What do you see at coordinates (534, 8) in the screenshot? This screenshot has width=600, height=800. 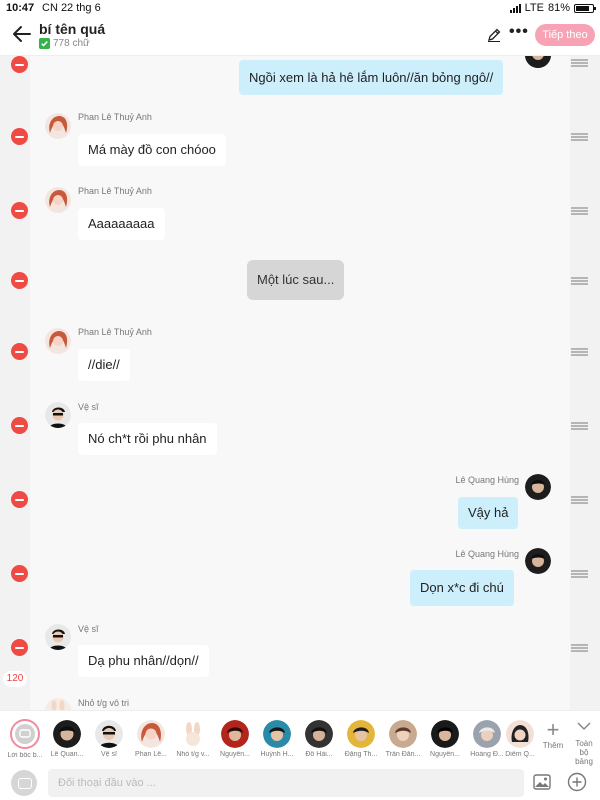 I see `network-label: LTE` at bounding box center [534, 8].